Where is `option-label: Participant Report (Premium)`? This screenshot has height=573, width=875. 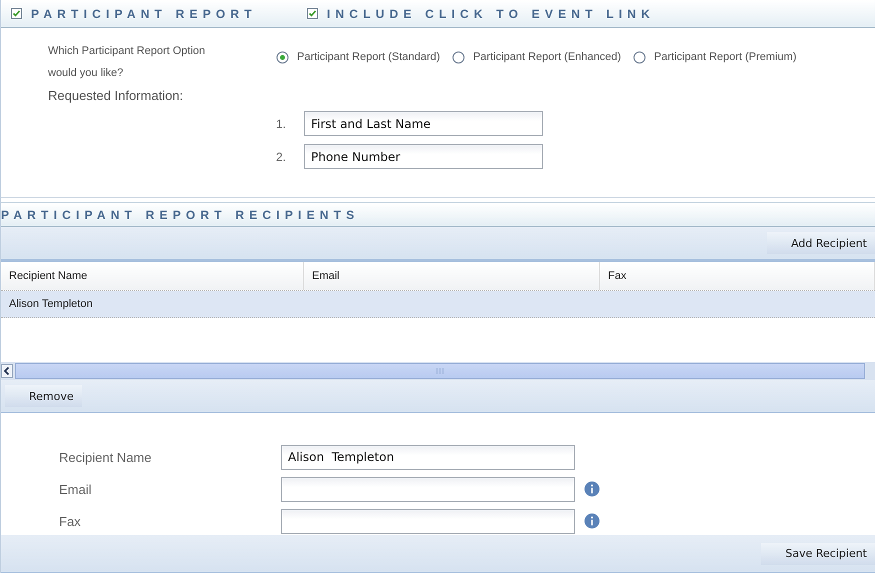 option-label: Participant Report (Premium) is located at coordinates (725, 57).